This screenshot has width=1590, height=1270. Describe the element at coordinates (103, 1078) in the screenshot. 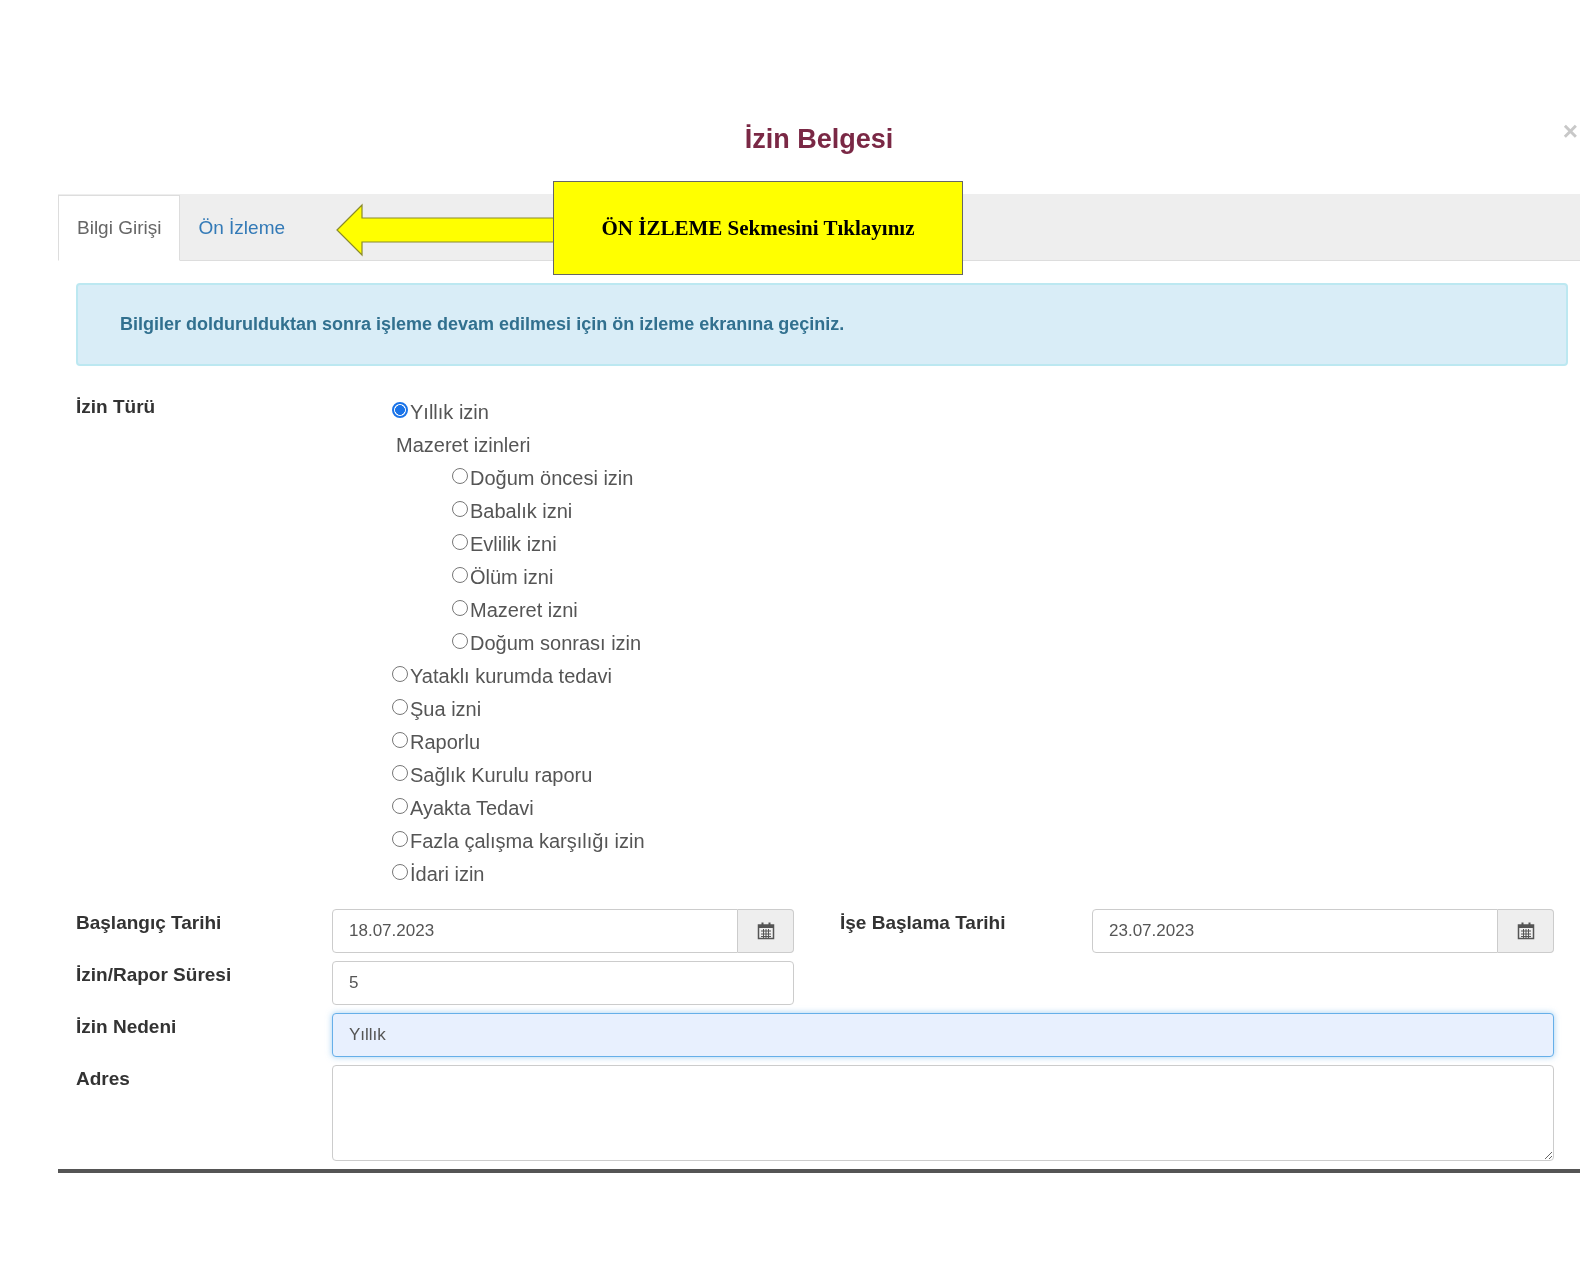

I see `field-label: Adres` at that location.